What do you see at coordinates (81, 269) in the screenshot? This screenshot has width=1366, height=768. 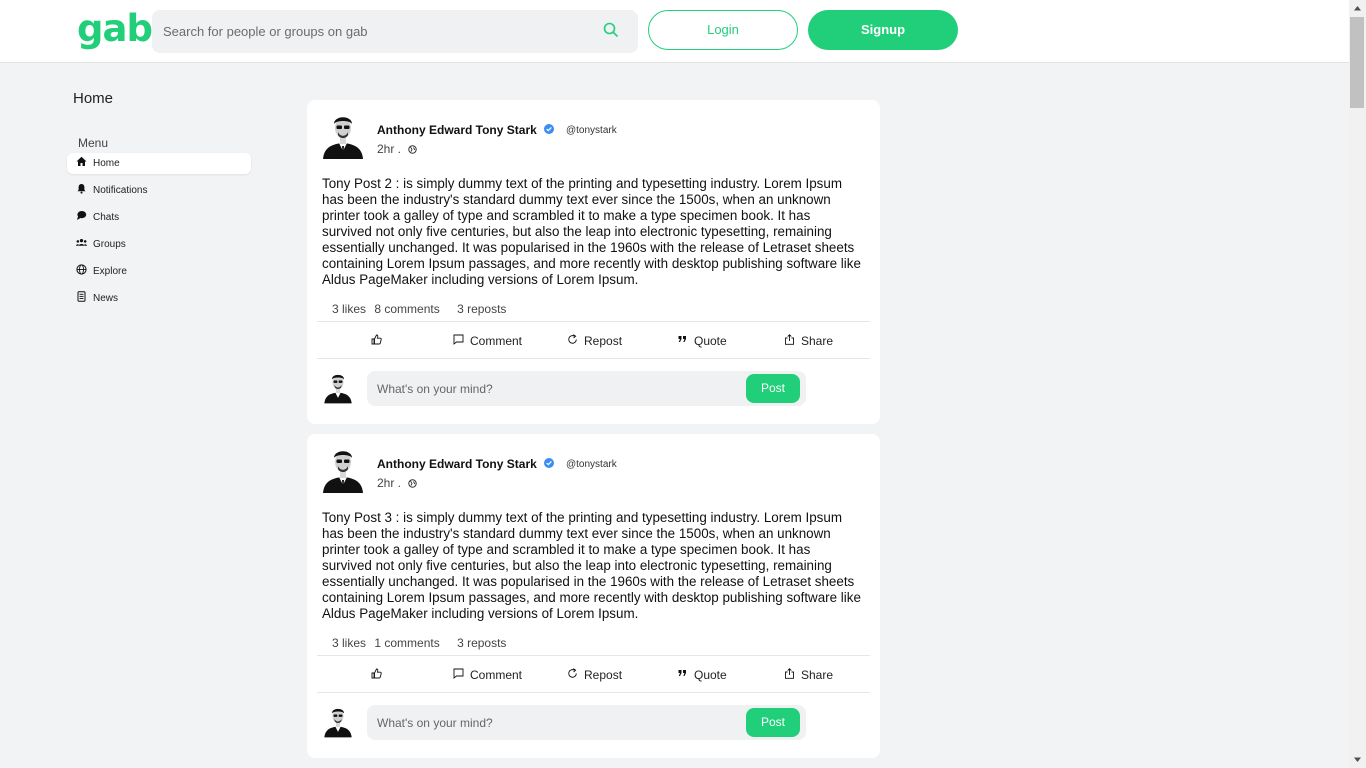 I see `globe-icon` at bounding box center [81, 269].